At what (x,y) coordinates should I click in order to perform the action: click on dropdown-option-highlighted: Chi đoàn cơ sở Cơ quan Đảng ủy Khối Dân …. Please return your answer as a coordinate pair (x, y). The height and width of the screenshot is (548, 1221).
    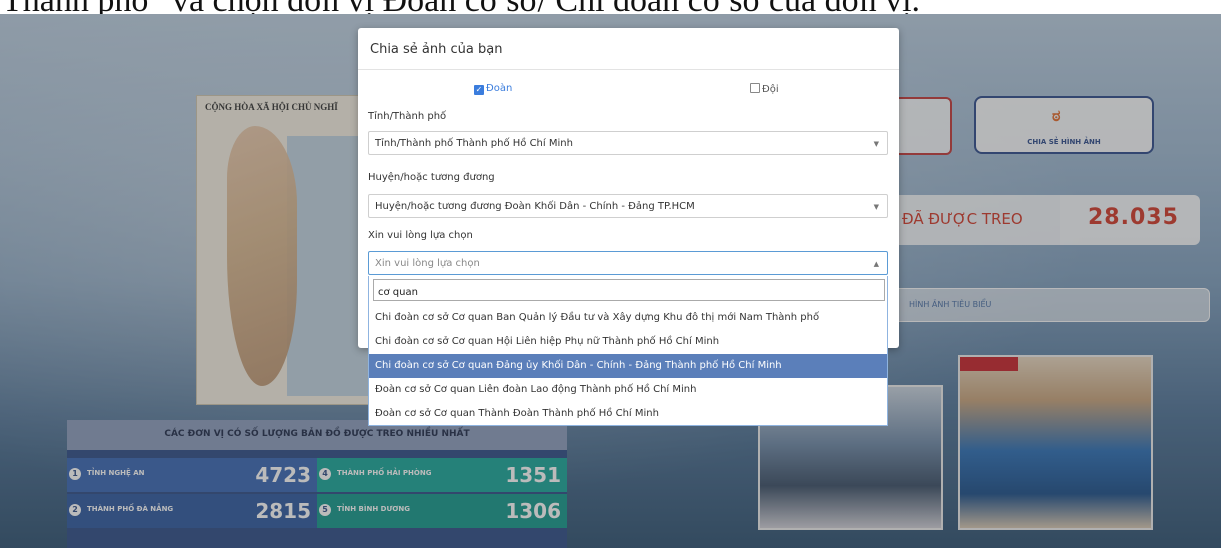
    Looking at the image, I should click on (628, 366).